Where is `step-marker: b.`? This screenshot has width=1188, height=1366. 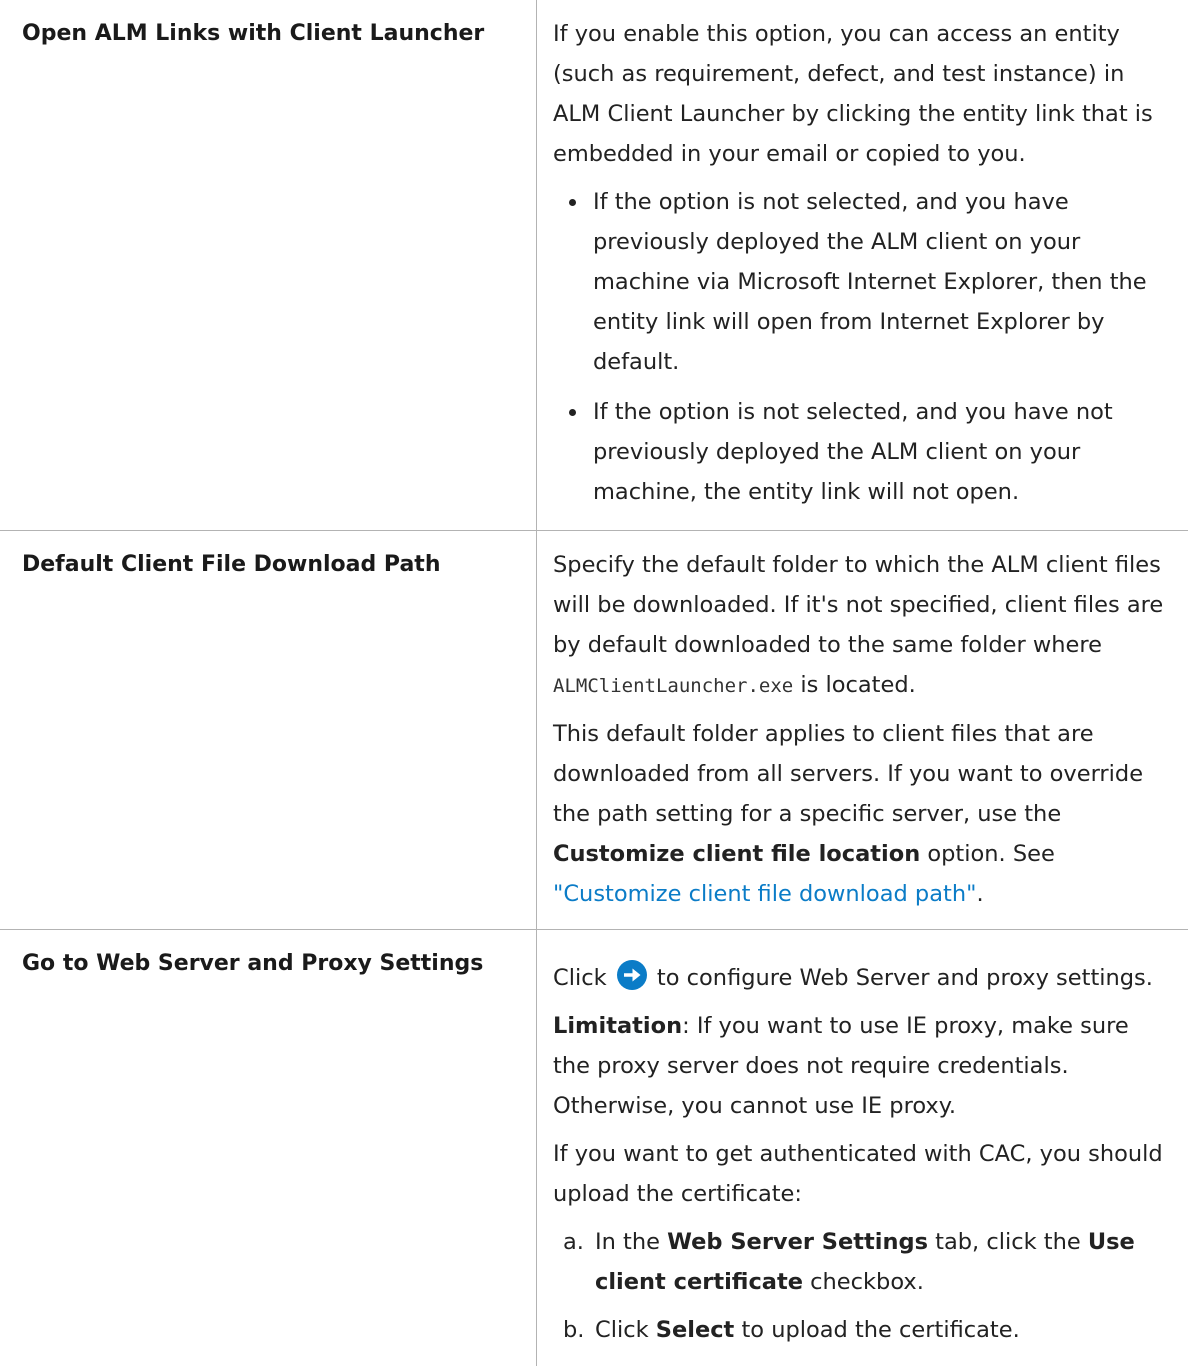
step-marker: b. is located at coordinates (573, 1330).